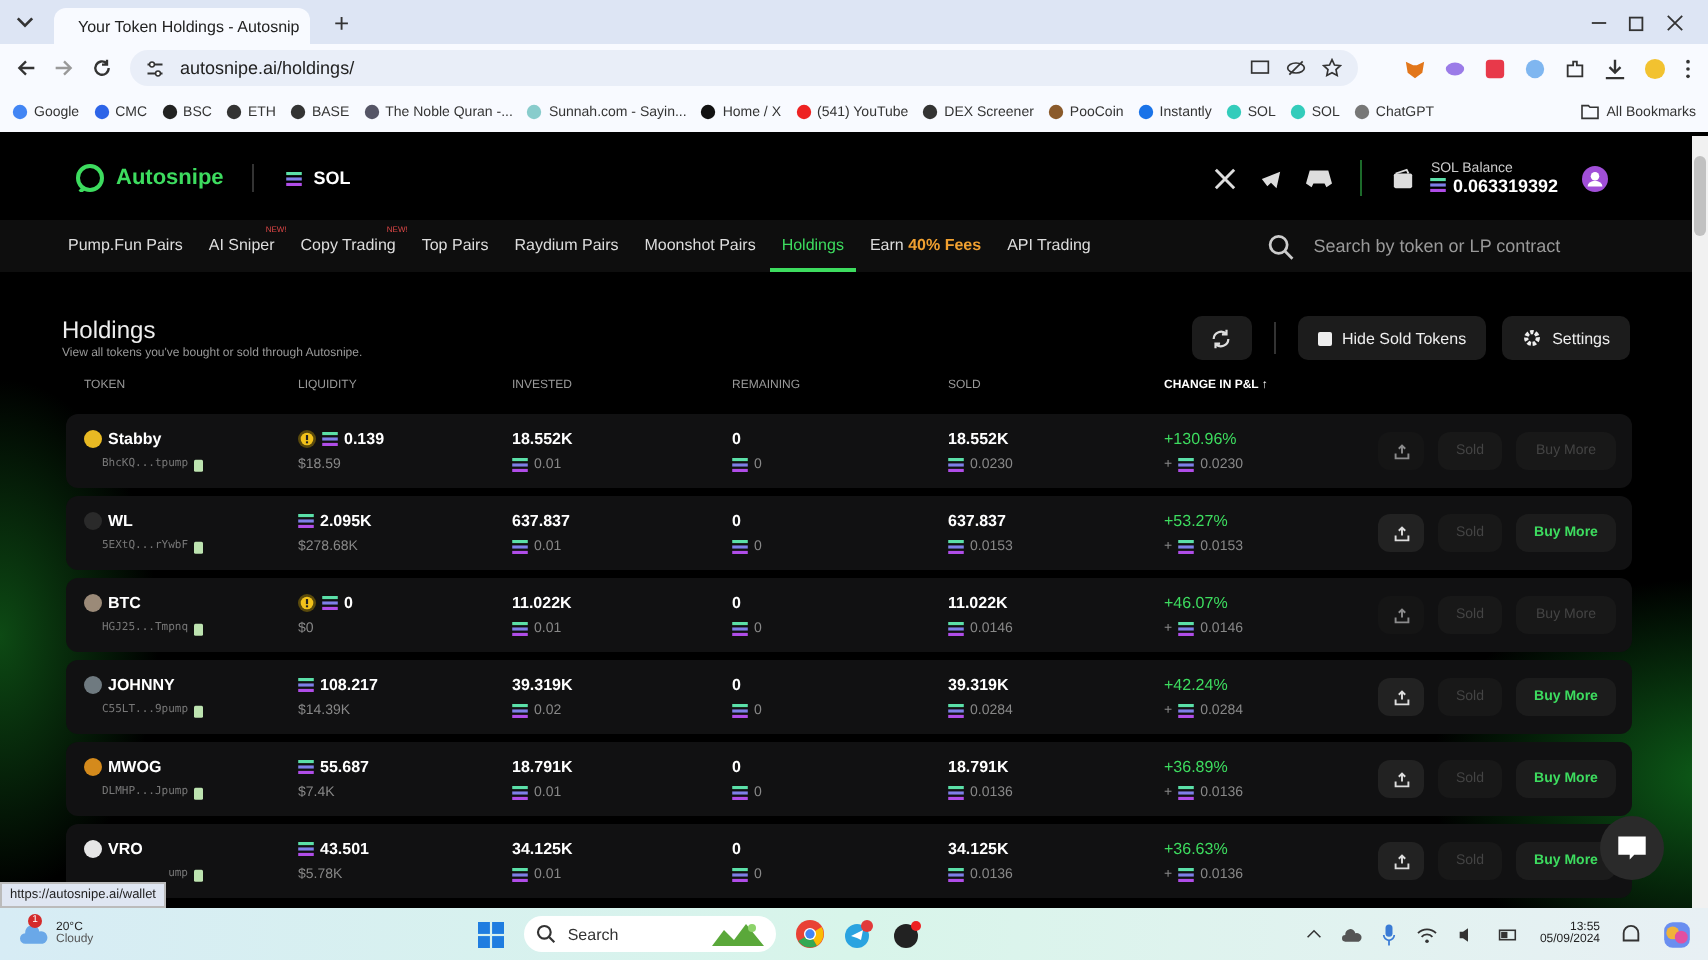 The height and width of the screenshot is (960, 1708). Describe the element at coordinates (26, 68) in the screenshot. I see `back-icon` at that location.